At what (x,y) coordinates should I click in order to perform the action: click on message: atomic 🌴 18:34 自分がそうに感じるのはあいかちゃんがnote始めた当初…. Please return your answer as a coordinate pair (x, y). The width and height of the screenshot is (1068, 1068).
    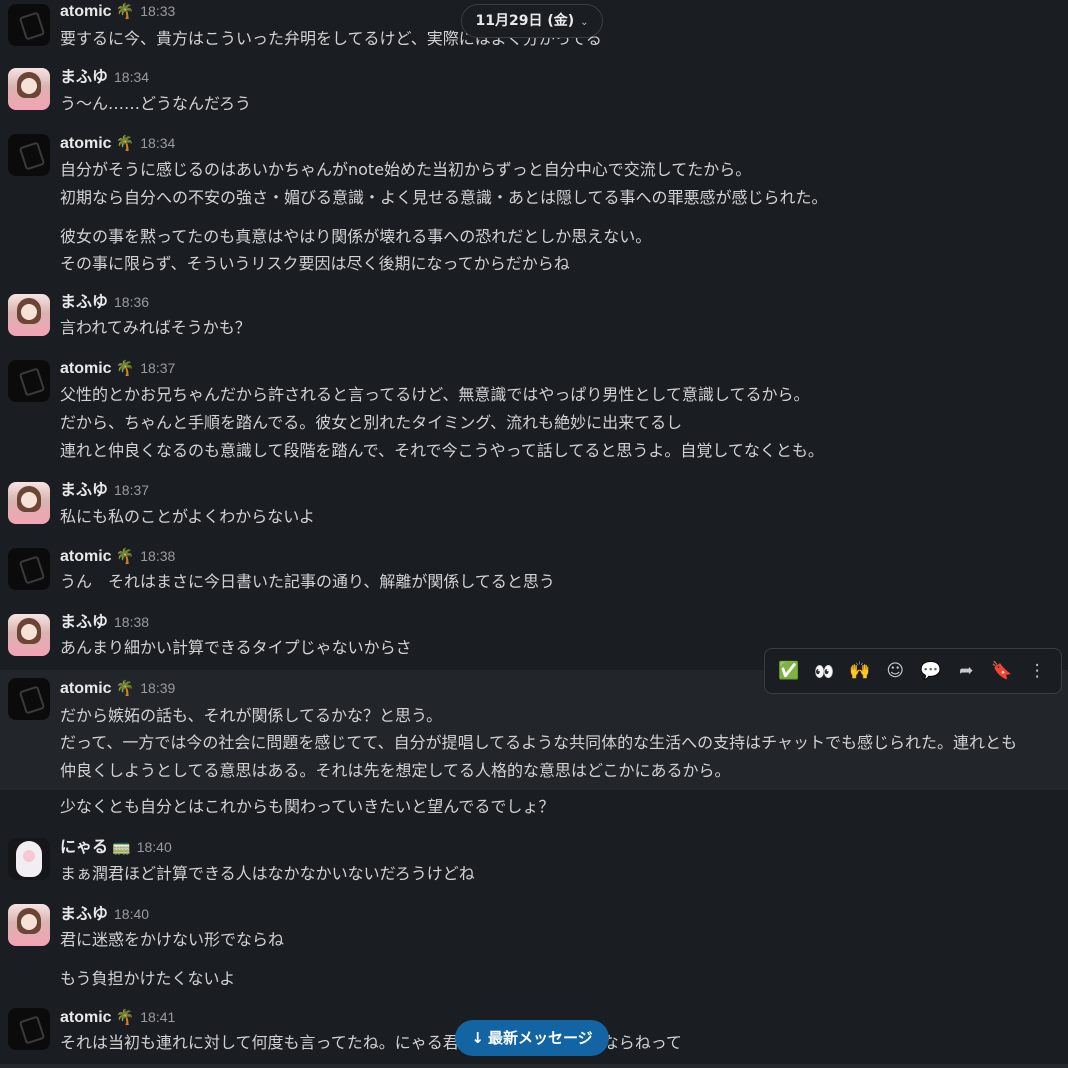
    Looking at the image, I should click on (534, 204).